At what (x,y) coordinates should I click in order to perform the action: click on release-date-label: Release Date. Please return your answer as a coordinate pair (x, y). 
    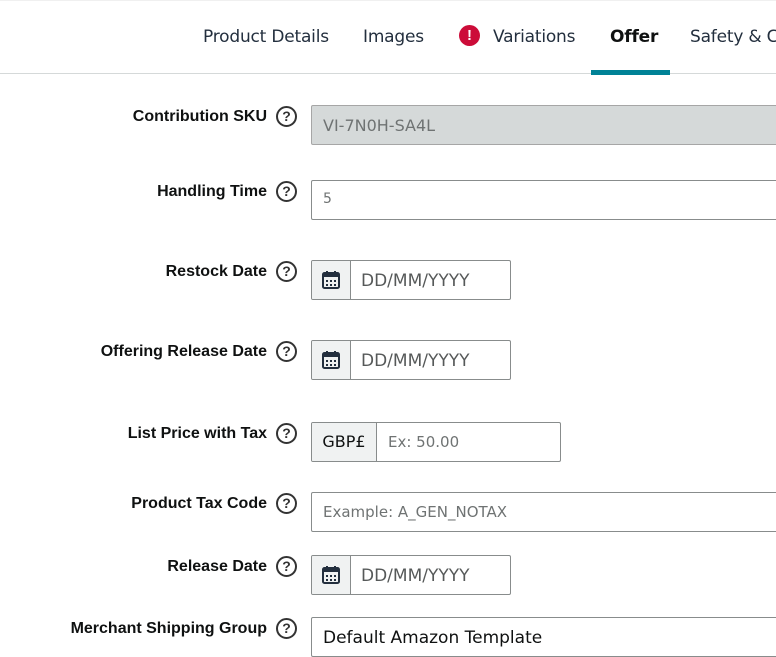
    Looking at the image, I should click on (217, 566).